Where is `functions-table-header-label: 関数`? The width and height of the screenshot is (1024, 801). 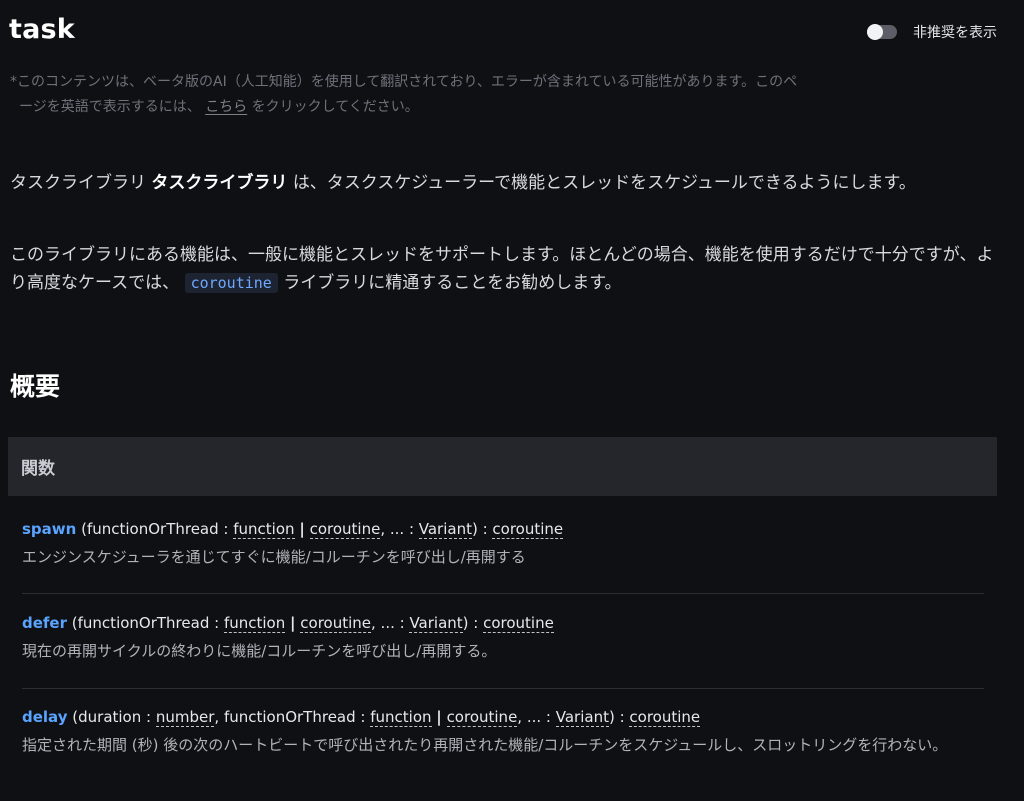 functions-table-header-label: 関数 is located at coordinates (38, 469).